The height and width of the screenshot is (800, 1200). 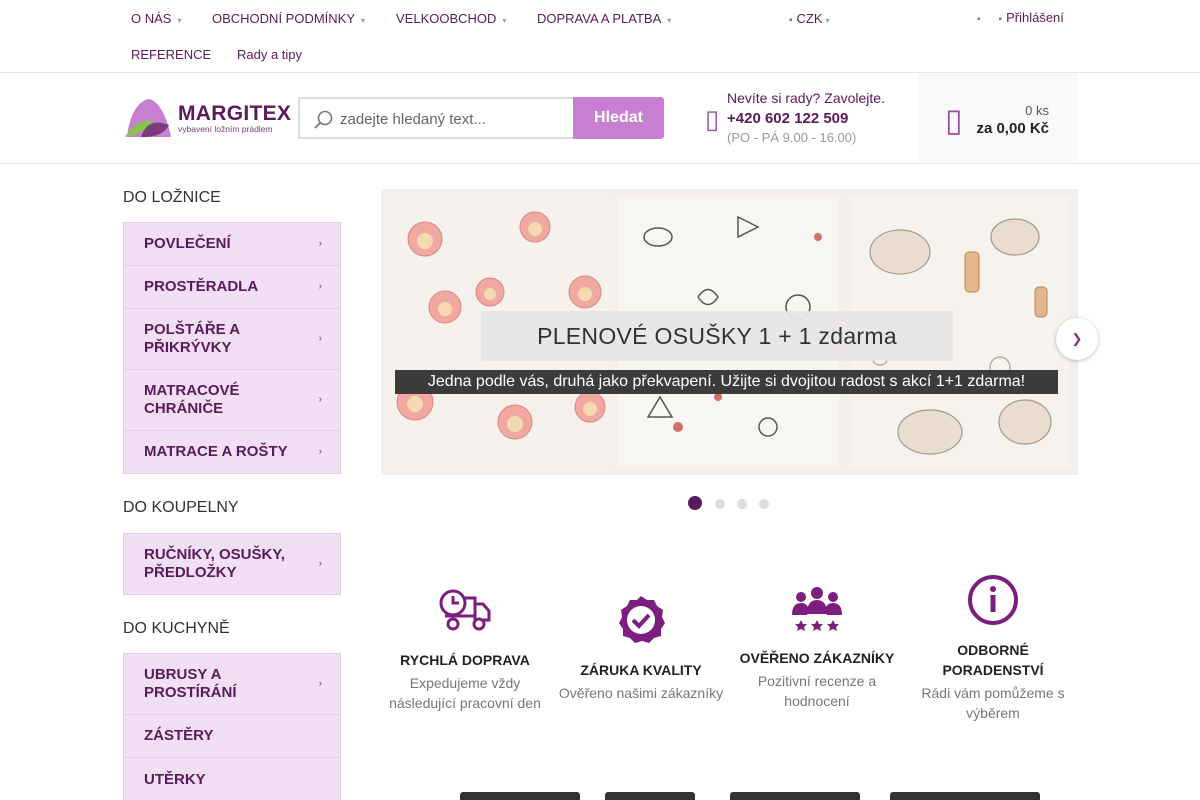 What do you see at coordinates (323, 119) in the screenshot?
I see `search-icon` at bounding box center [323, 119].